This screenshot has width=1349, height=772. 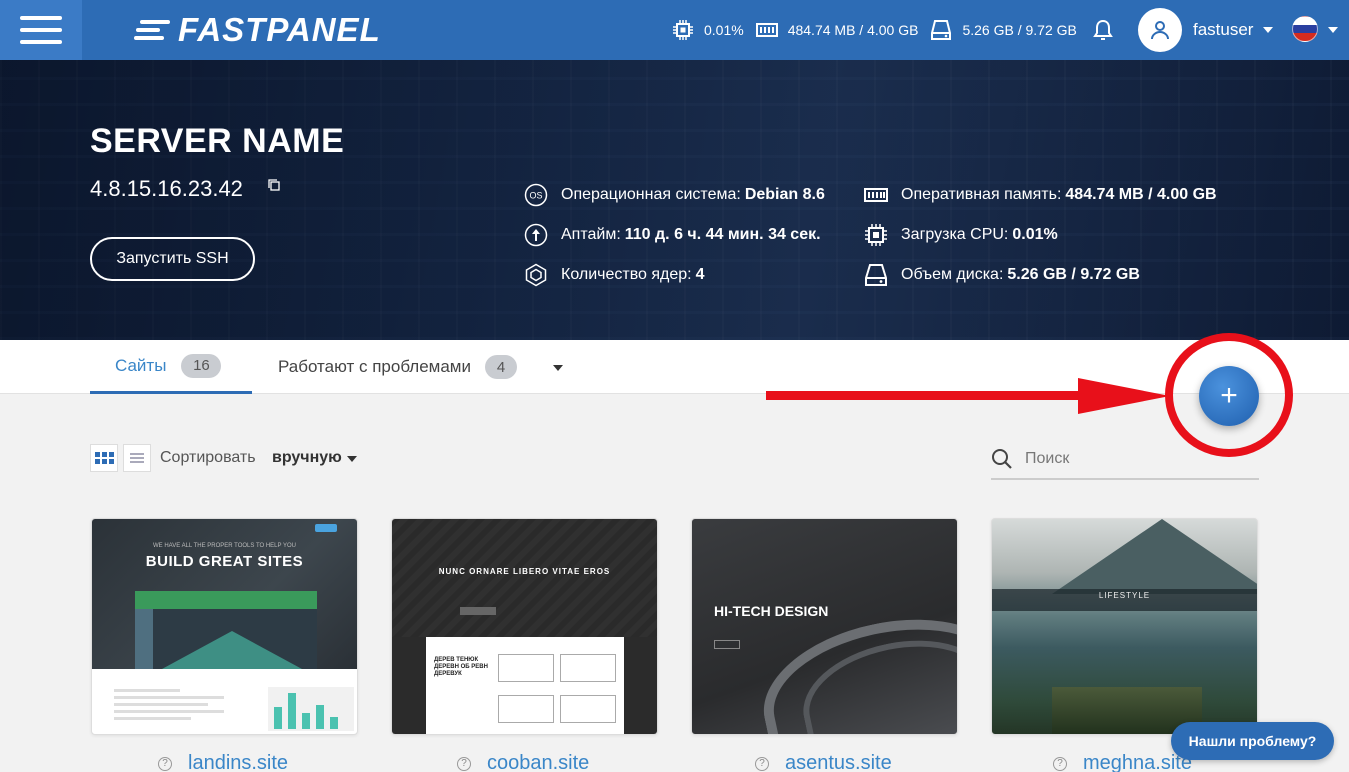 I want to click on cpu-stat: 0.01%, so click(x=708, y=30).